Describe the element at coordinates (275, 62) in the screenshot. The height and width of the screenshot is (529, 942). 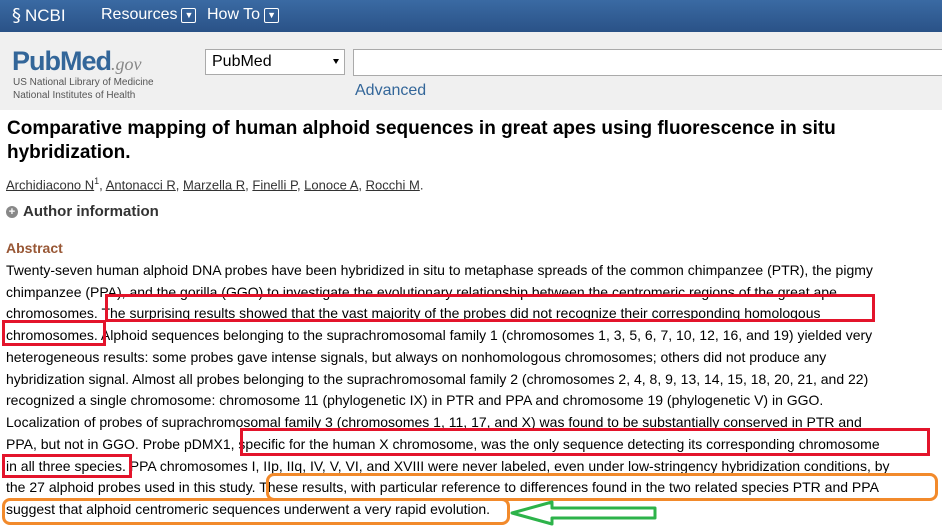
I see `database-select: PubMed` at that location.